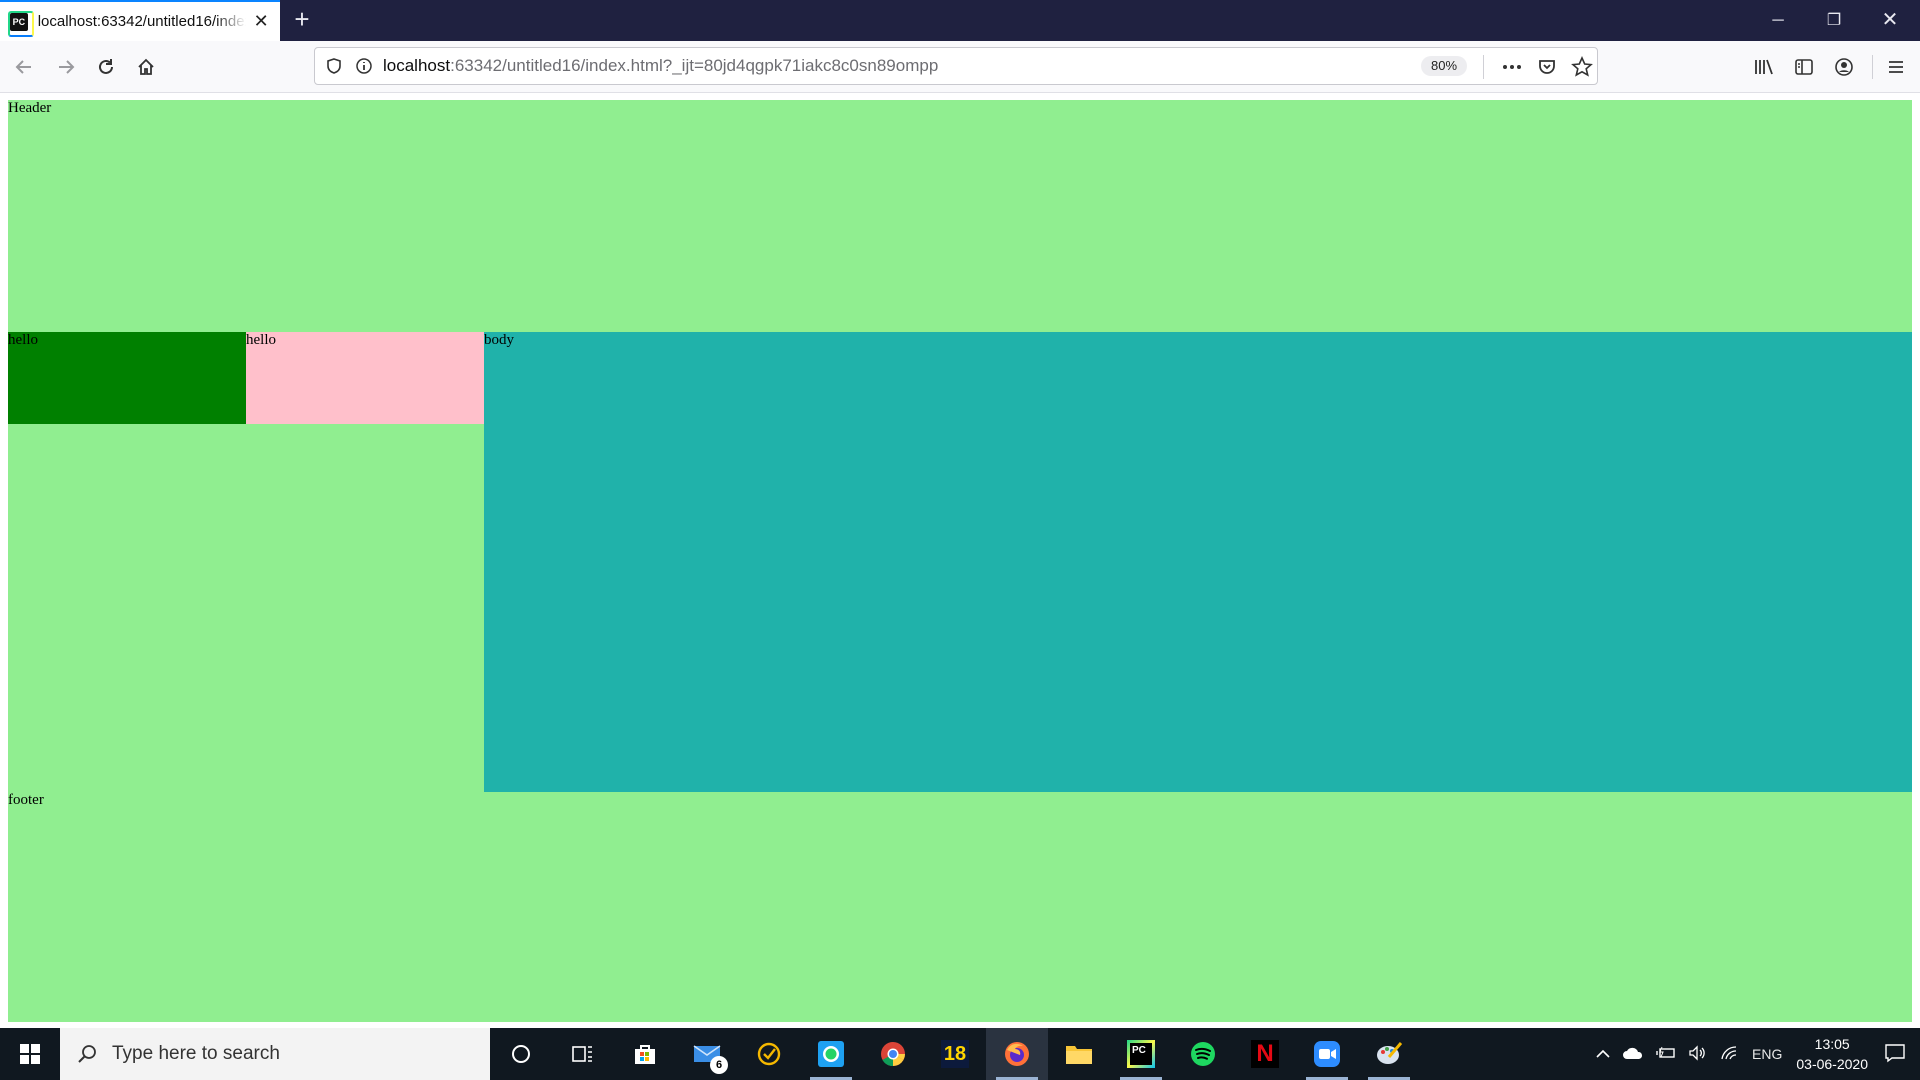 Image resolution: width=1920 pixels, height=1080 pixels. Describe the element at coordinates (1832, 1054) in the screenshot. I see `clock: 13:05 03-06-2020` at that location.